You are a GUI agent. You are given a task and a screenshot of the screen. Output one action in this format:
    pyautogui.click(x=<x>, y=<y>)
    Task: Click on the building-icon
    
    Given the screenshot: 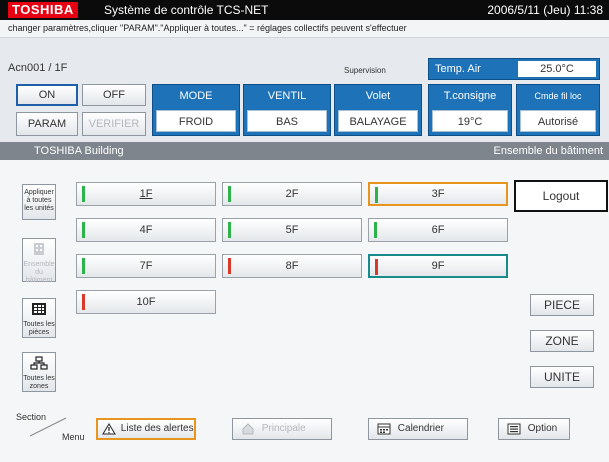 What is the action you would take?
    pyautogui.click(x=39, y=251)
    